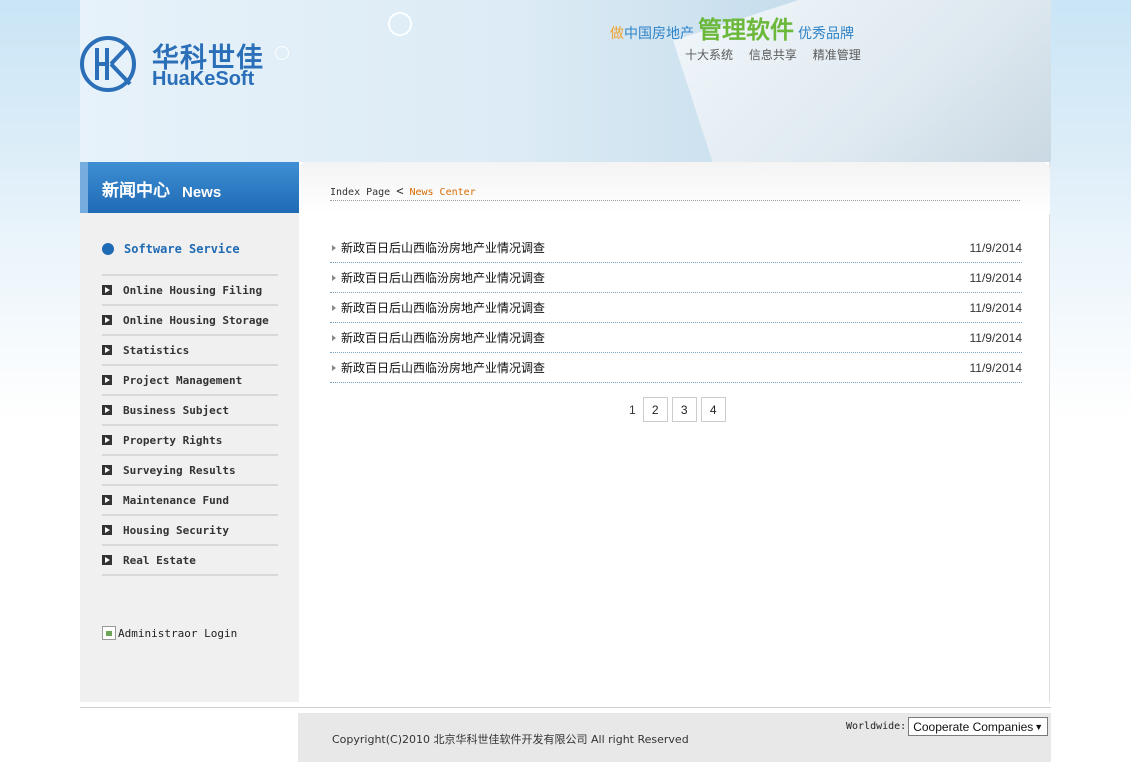 This screenshot has width=1131, height=772. Describe the element at coordinates (190, 65) in the screenshot. I see `site-logo: 华科世佳 HuaKeSoft` at that location.